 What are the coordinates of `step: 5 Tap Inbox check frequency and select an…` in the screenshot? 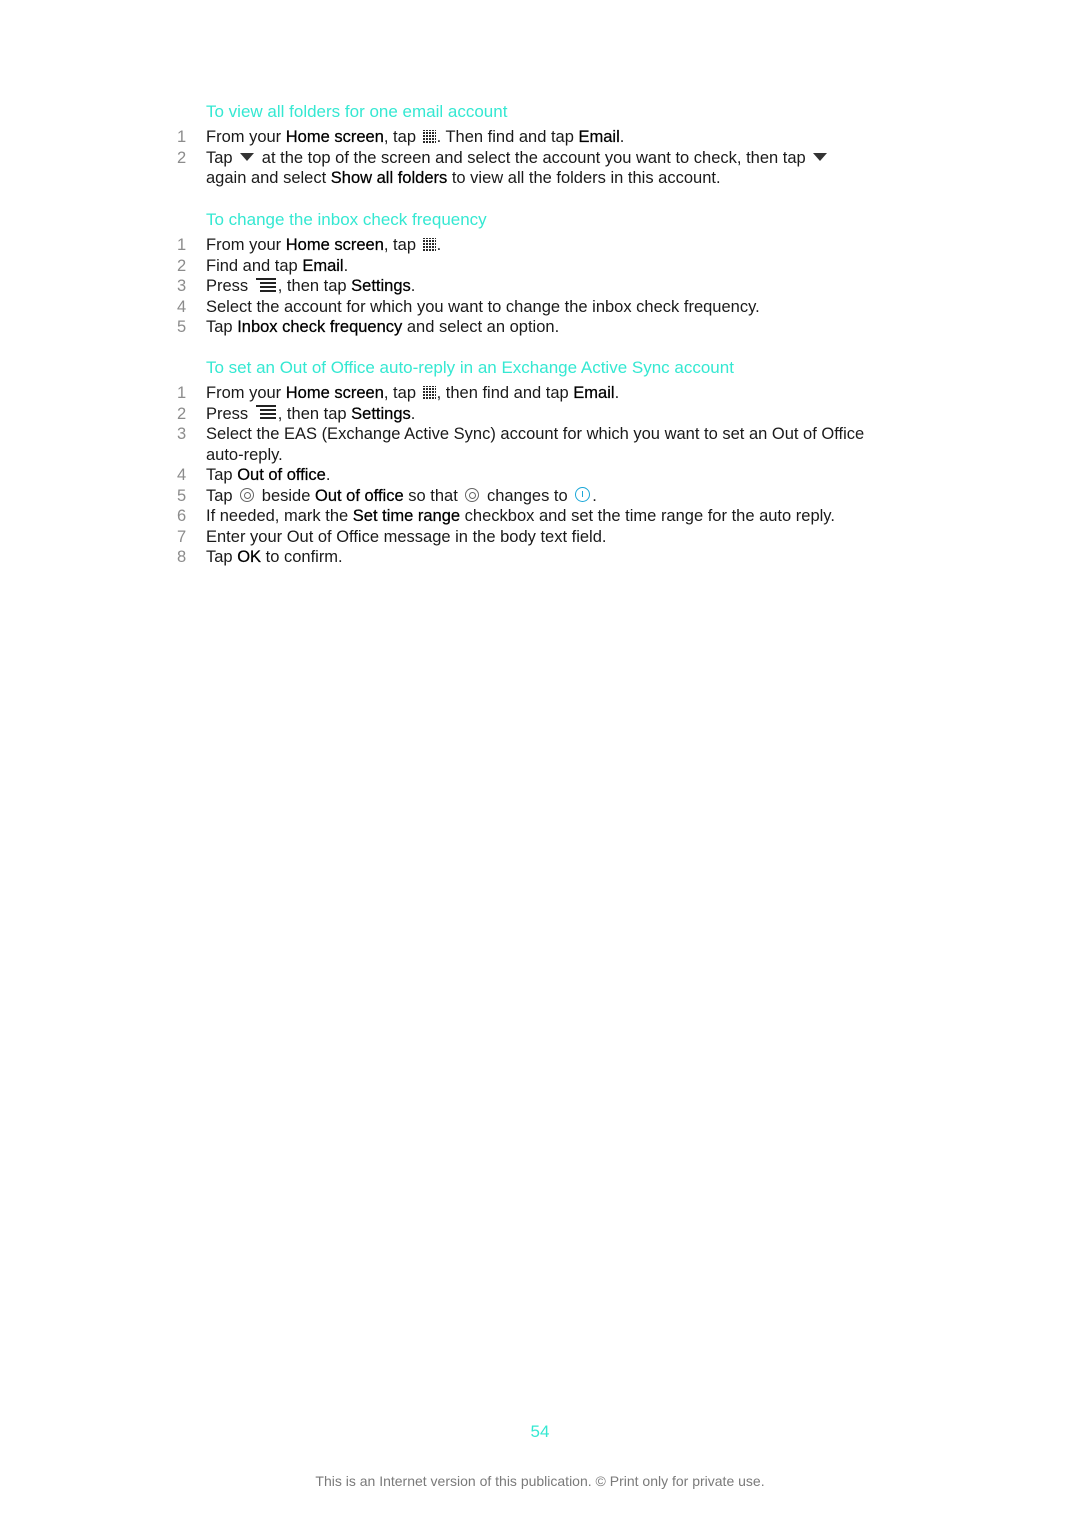 It's located at (368, 327).